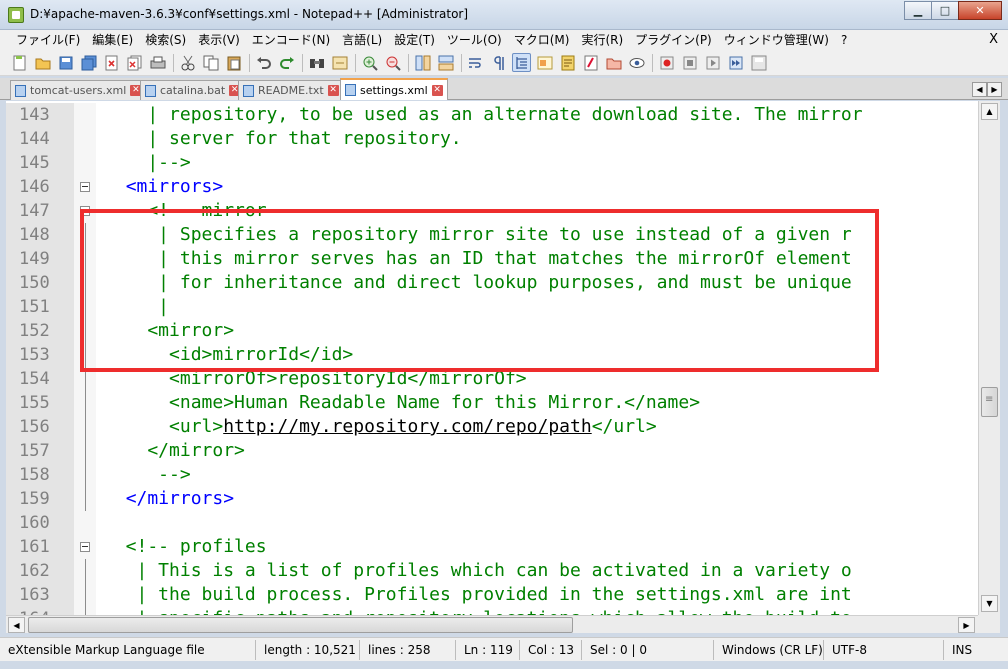 The height and width of the screenshot is (669, 1008). I want to click on zoom-in-icon, so click(369, 62).